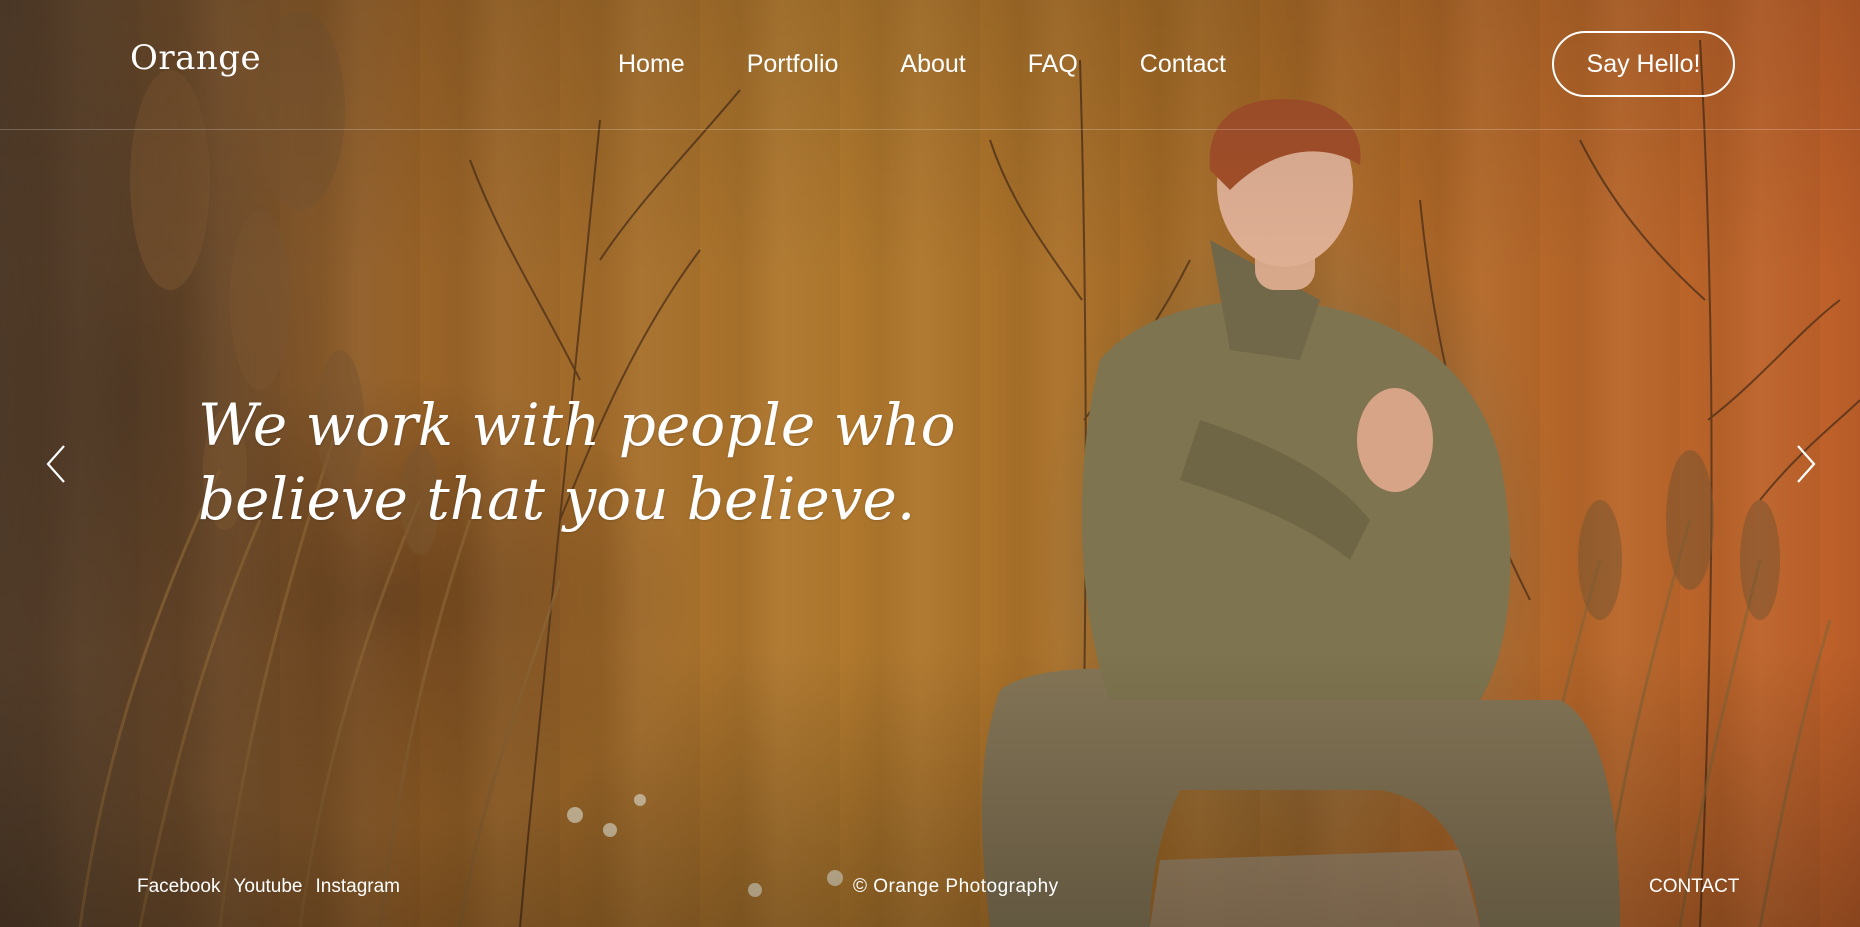  What do you see at coordinates (1643, 64) in the screenshot?
I see `say-hello-button: Say Hello!` at bounding box center [1643, 64].